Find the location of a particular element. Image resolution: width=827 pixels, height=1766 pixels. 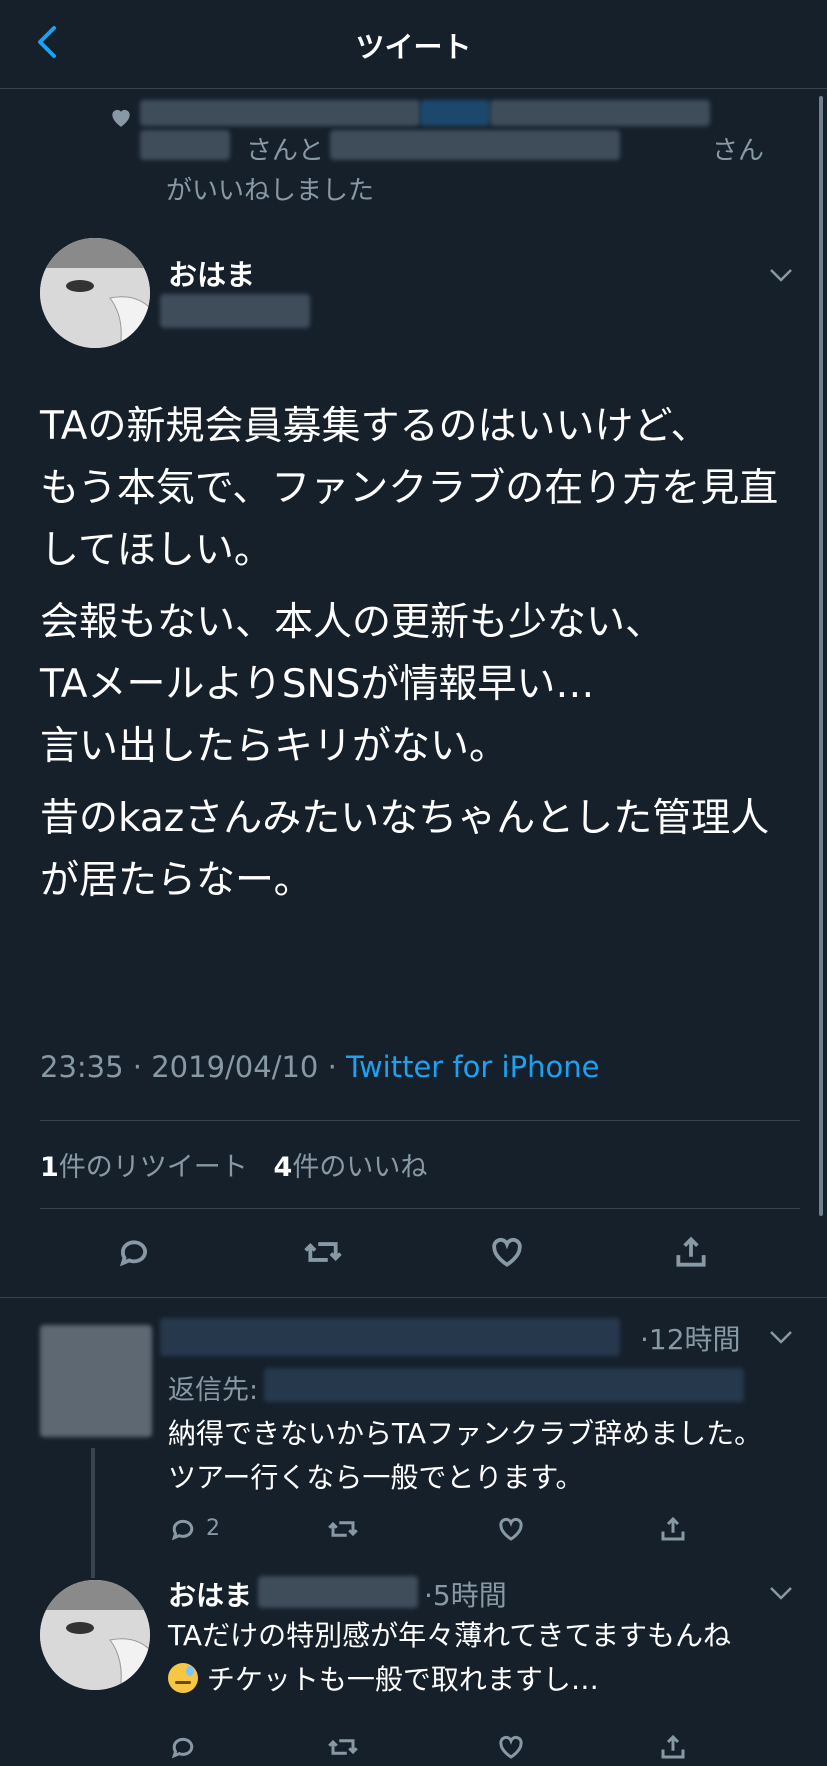

scrollbar is located at coordinates (821, 656).